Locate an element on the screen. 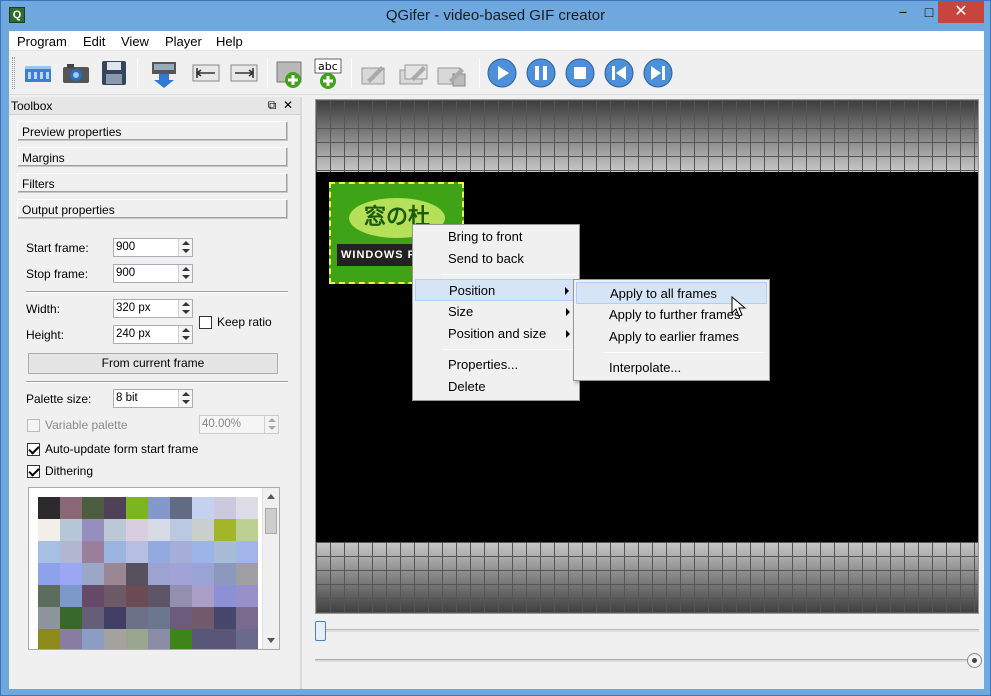 Image resolution: width=991 pixels, height=696 pixels. menu-player: Player is located at coordinates (183, 41).